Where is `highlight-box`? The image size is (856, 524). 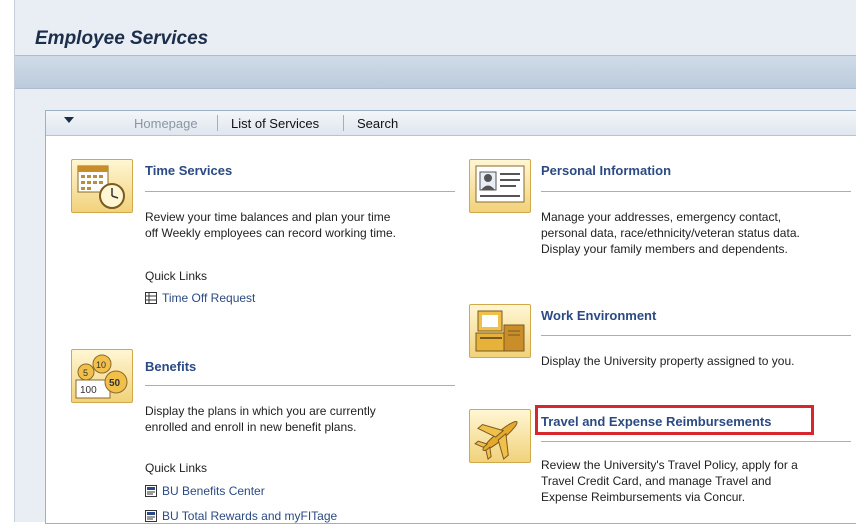
highlight-box is located at coordinates (674, 420).